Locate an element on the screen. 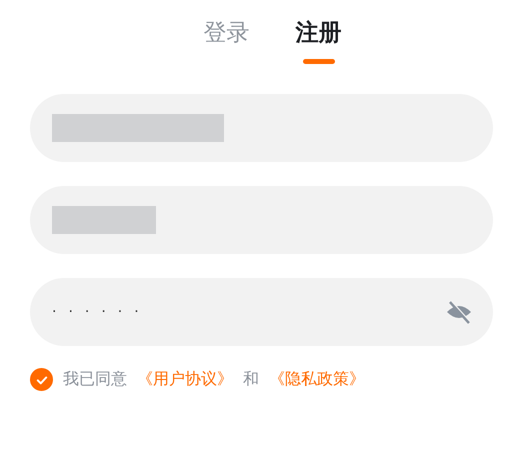 This screenshot has height=455, width=506. password-value: ······ is located at coordinates (102, 312).